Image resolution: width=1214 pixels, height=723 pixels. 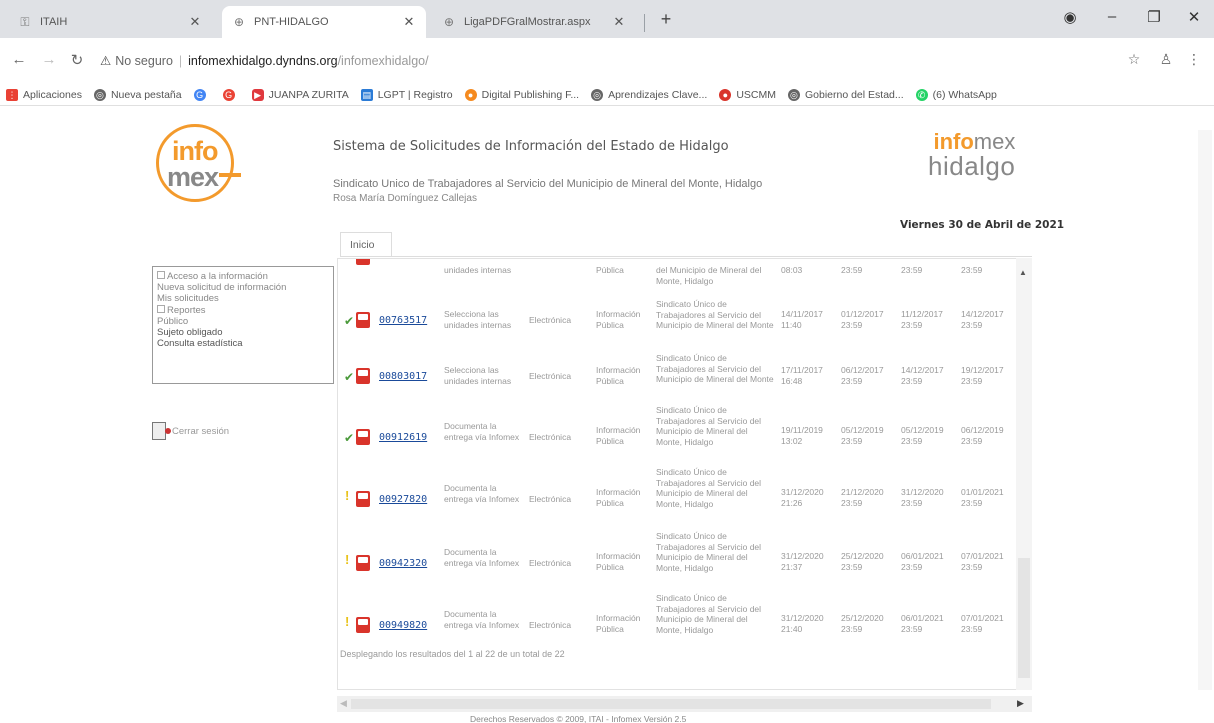 What do you see at coordinates (862, 375) in the screenshot?
I see `row-date-2: 06/12/2017 23:59` at bounding box center [862, 375].